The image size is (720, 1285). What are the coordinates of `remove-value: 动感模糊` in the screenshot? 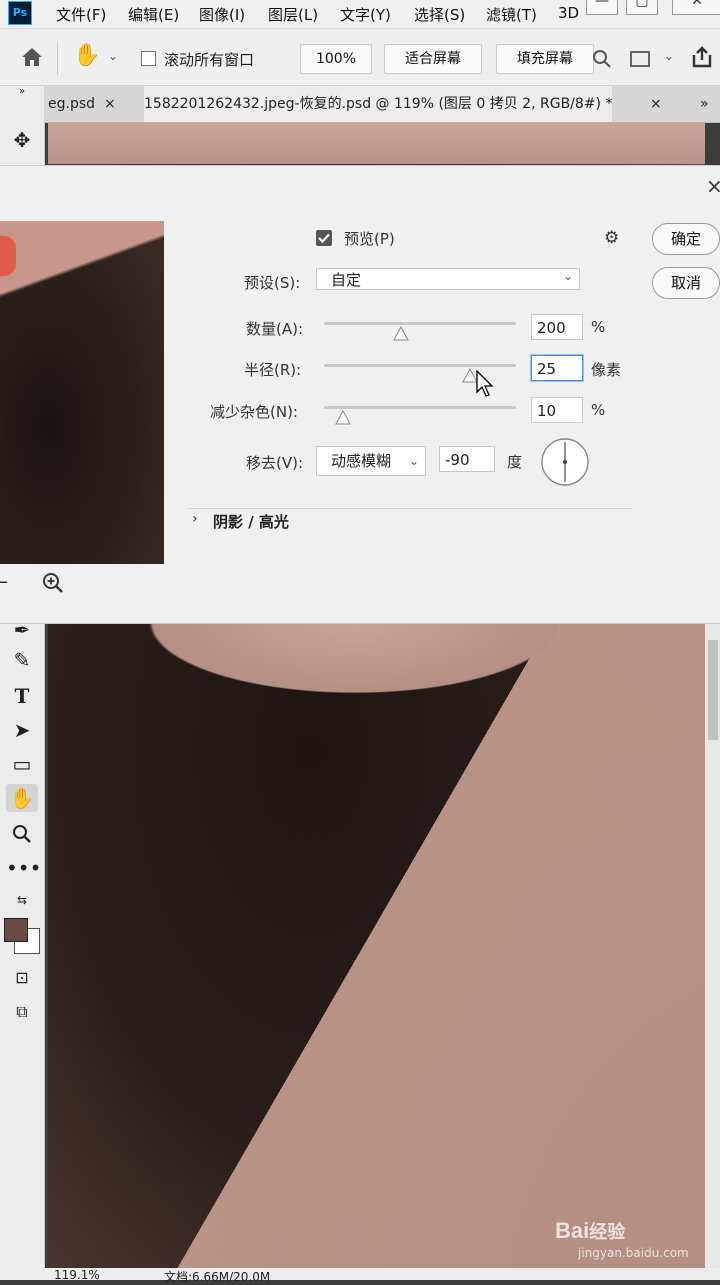 It's located at (361, 461).